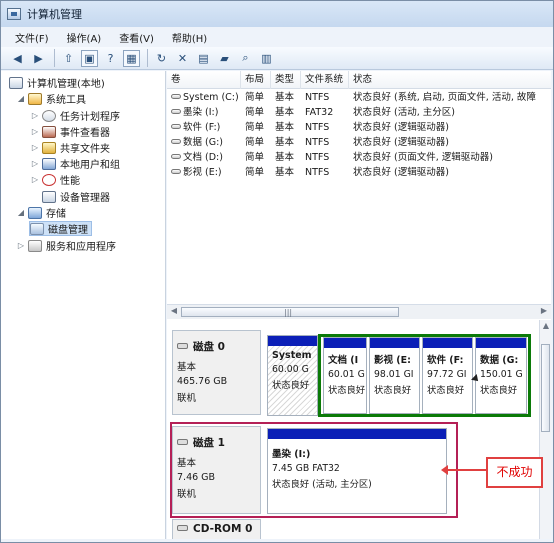 This screenshot has height=543, width=554. I want to click on partition-documents: 文档 (I 60.01 G 状态良好, so click(345, 375).